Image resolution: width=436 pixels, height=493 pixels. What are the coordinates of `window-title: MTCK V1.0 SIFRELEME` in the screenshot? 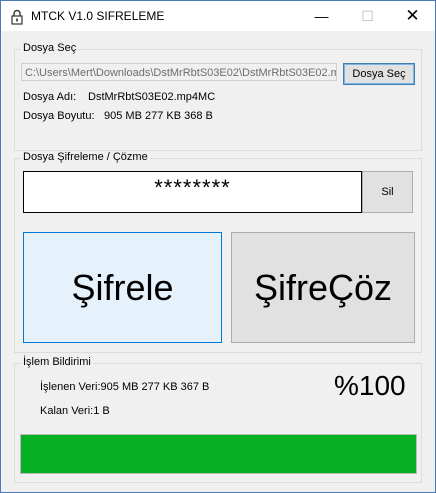 It's located at (98, 16).